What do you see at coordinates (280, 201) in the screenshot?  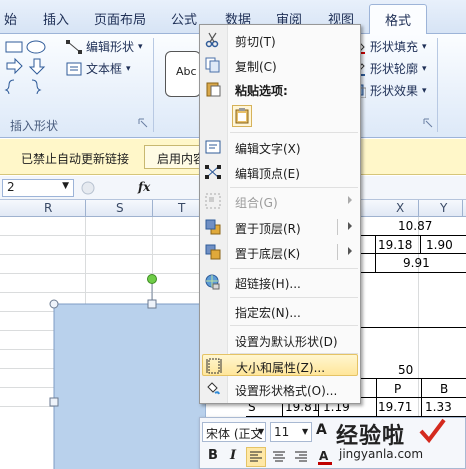 I see `menu-item-group: 组合(G)` at bounding box center [280, 201].